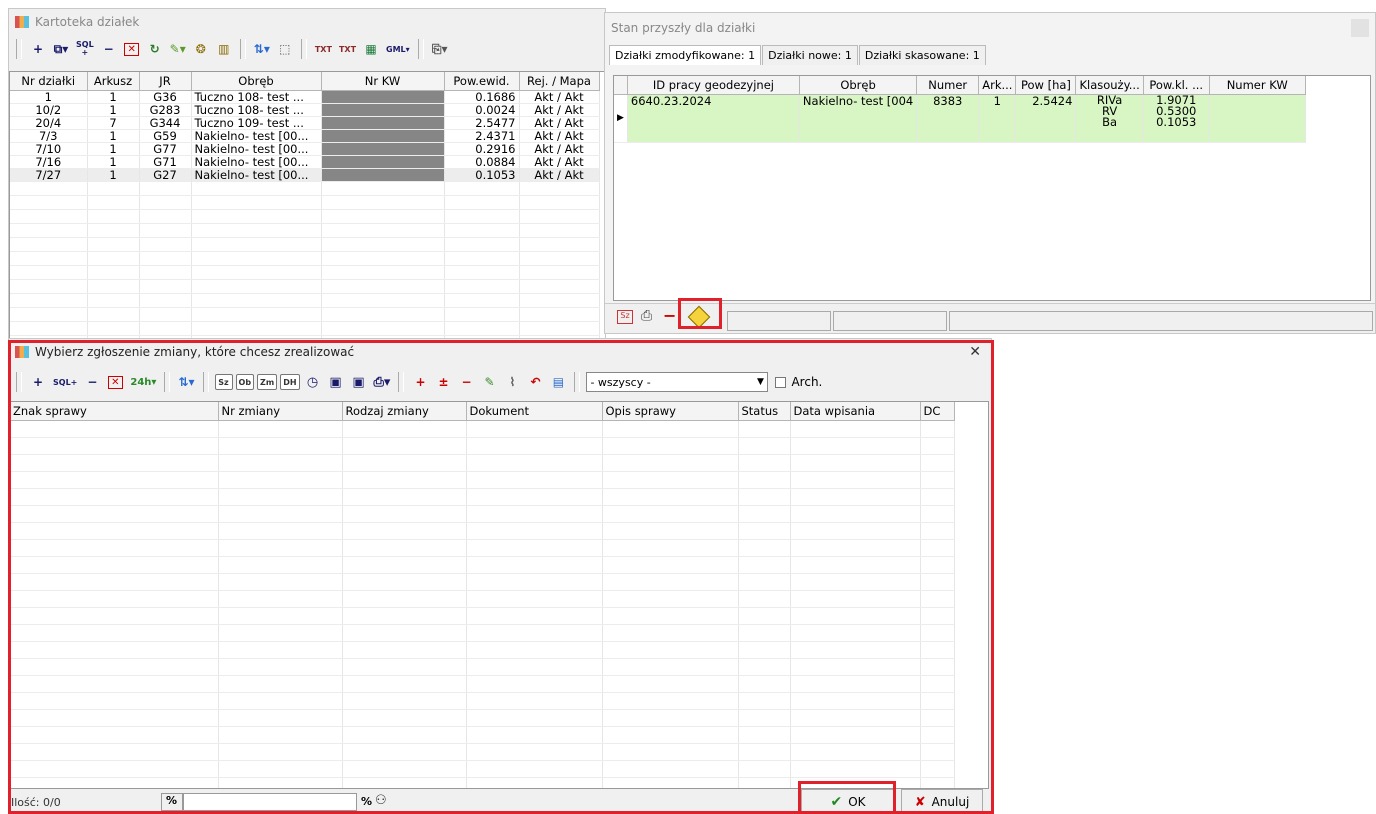 This screenshot has width=1376, height=814. Describe the element at coordinates (359, 382) in the screenshot. I see `camera-edit-icon: ▣` at that location.